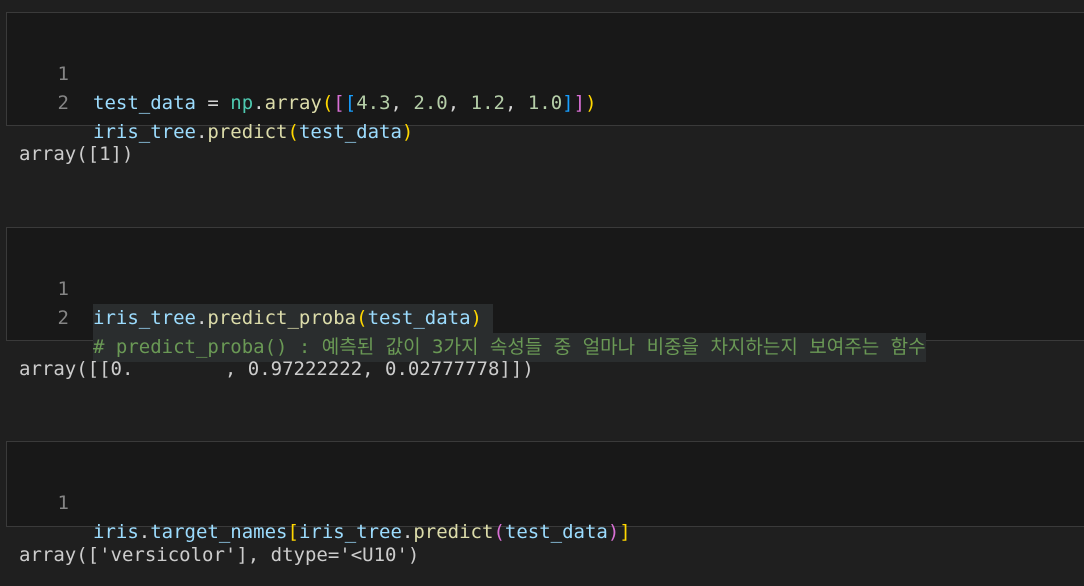 The image size is (1084, 586). What do you see at coordinates (219, 555) in the screenshot?
I see `cell-output-3: array(['versicolor'], dtype='<U10')` at bounding box center [219, 555].